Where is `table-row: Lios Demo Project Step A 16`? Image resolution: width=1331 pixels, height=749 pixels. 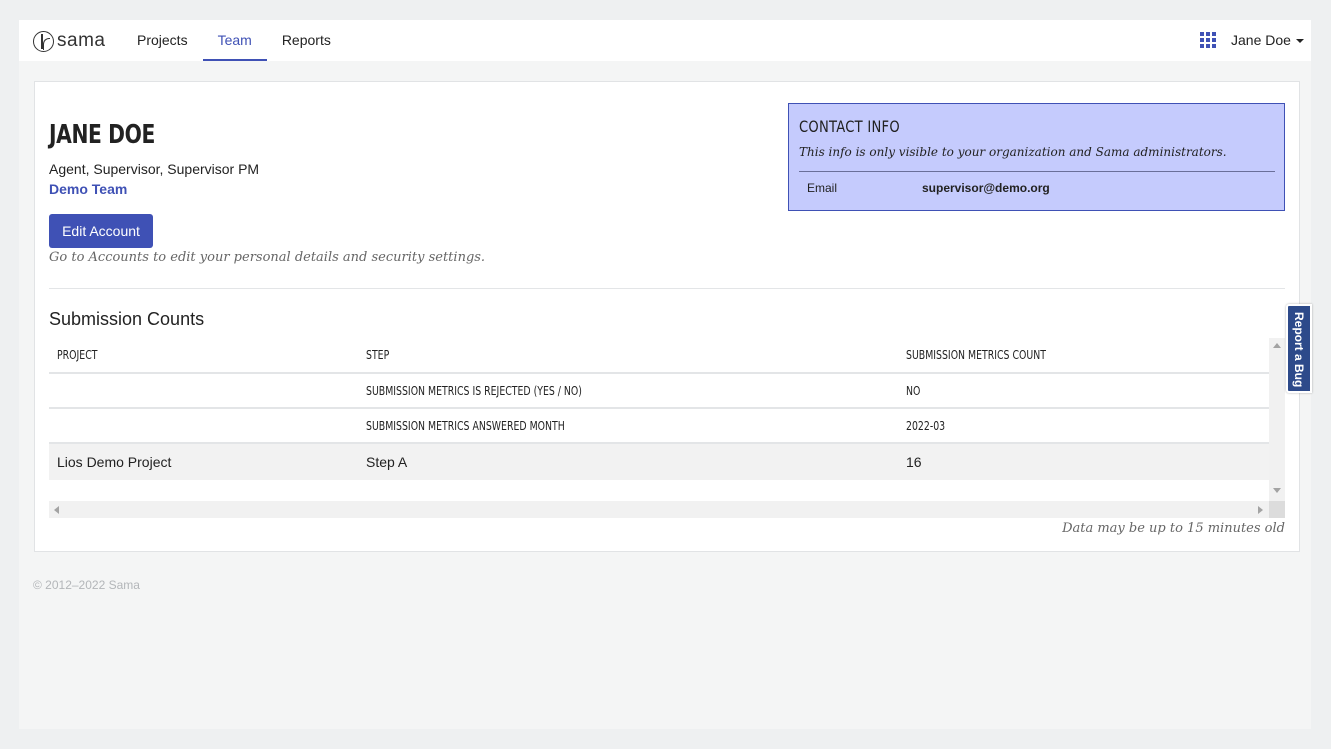 table-row: Lios Demo Project Step A 16 is located at coordinates (659, 461).